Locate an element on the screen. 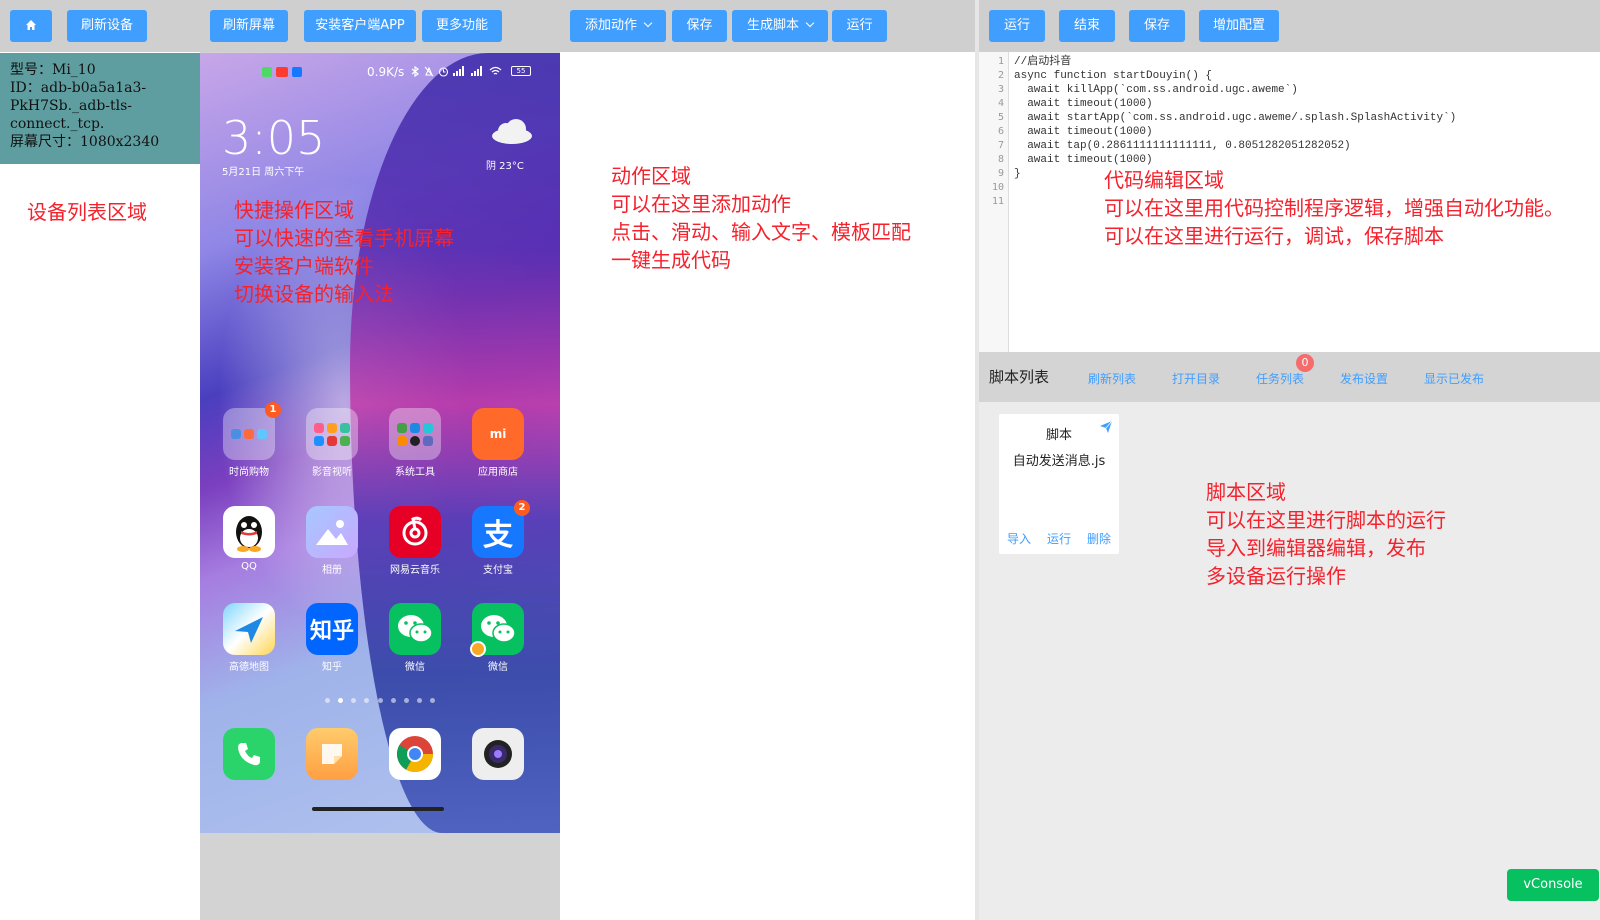  generate-script-dropdown: 生成脚本 is located at coordinates (780, 26).